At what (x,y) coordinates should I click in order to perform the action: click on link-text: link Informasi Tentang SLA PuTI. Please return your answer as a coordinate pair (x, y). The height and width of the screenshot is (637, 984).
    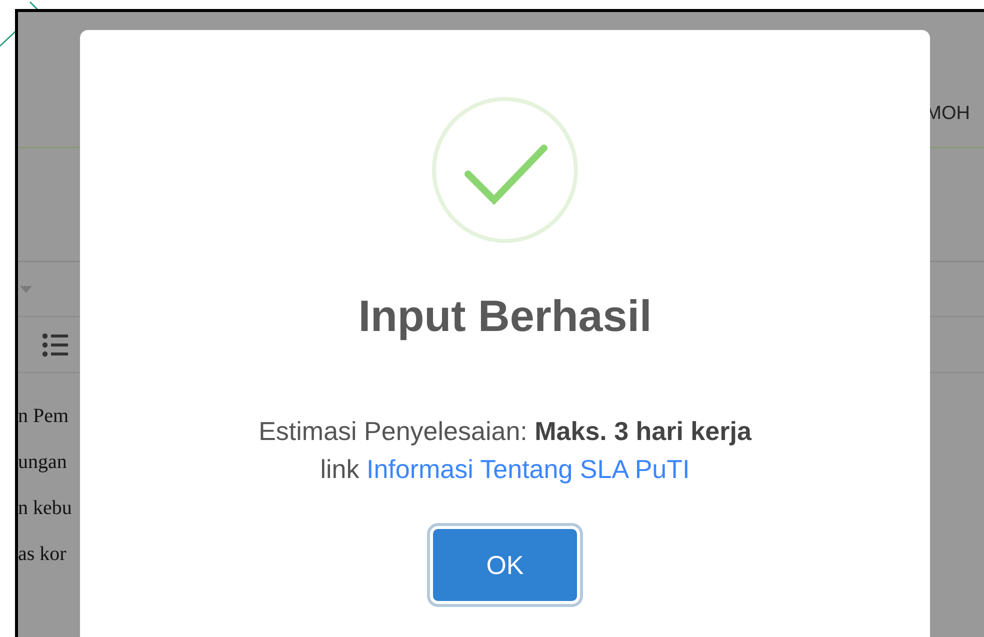
    Looking at the image, I should click on (505, 469).